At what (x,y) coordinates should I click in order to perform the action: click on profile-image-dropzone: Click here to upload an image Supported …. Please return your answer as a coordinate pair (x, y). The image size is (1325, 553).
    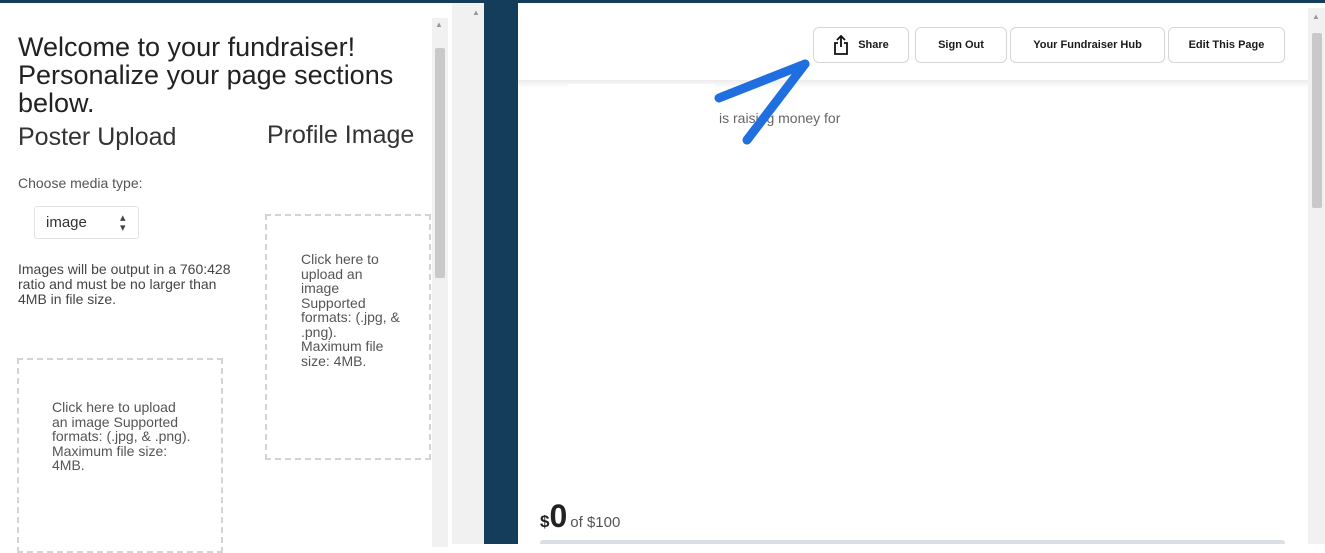
    Looking at the image, I should click on (348, 337).